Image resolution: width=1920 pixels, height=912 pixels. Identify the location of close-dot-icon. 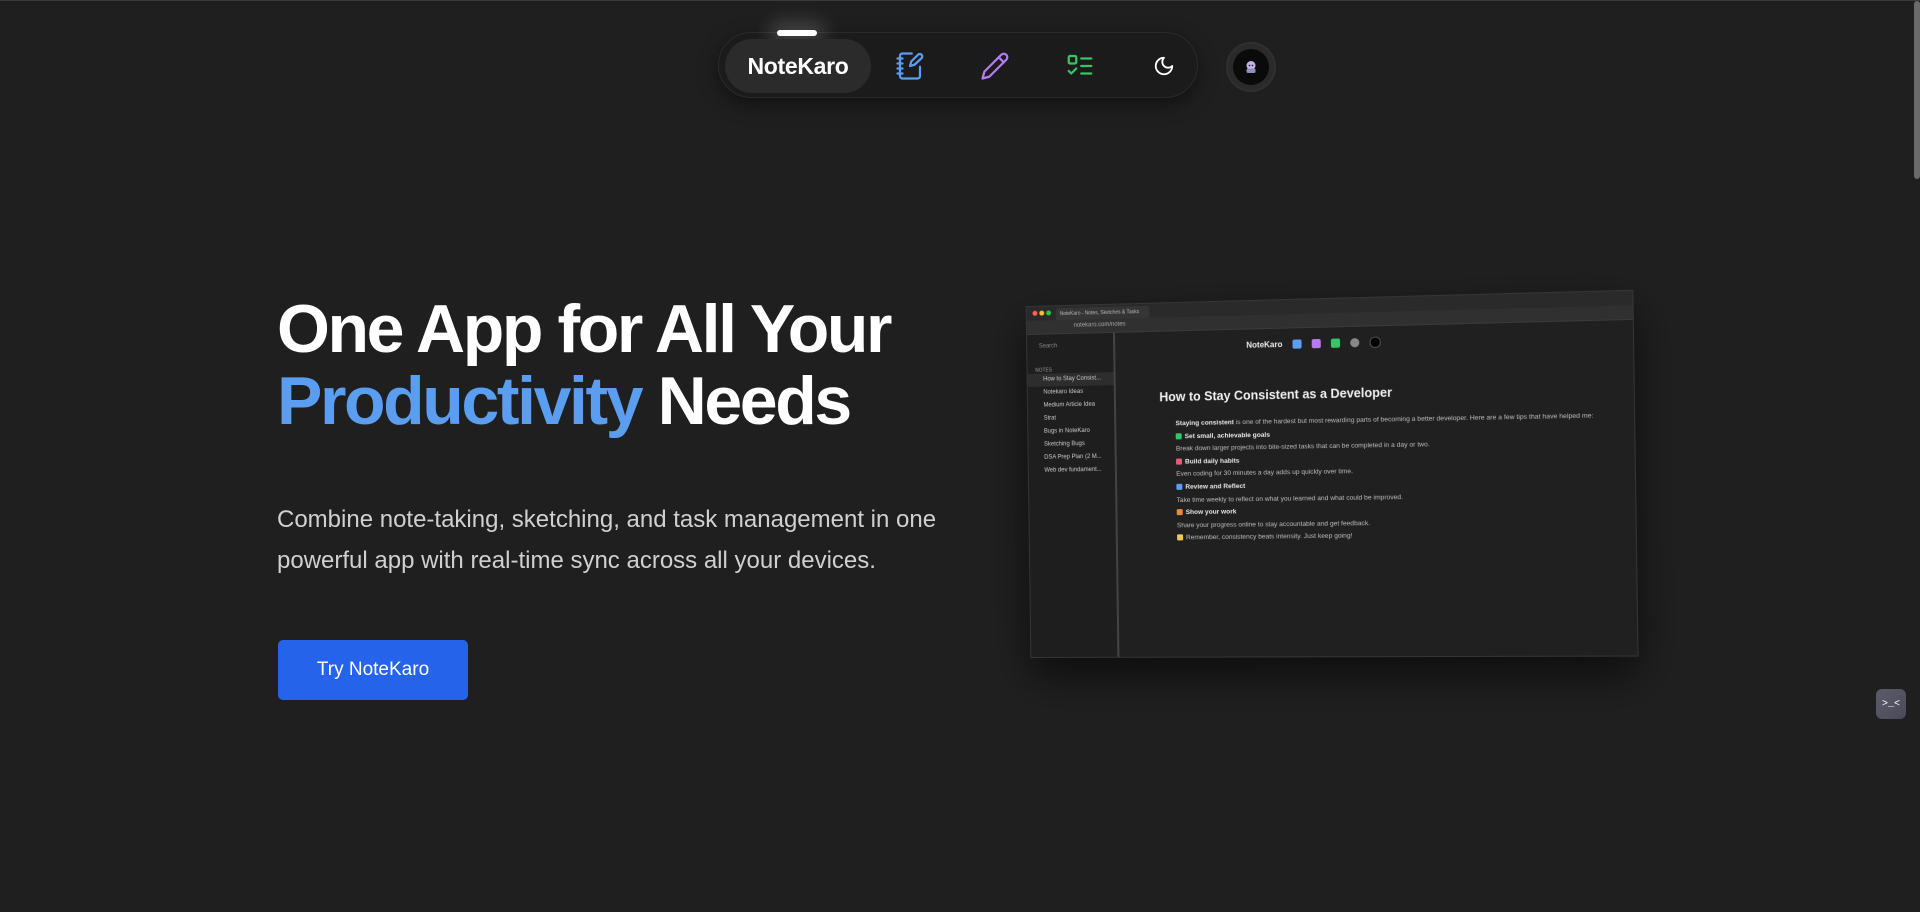
(1035, 313).